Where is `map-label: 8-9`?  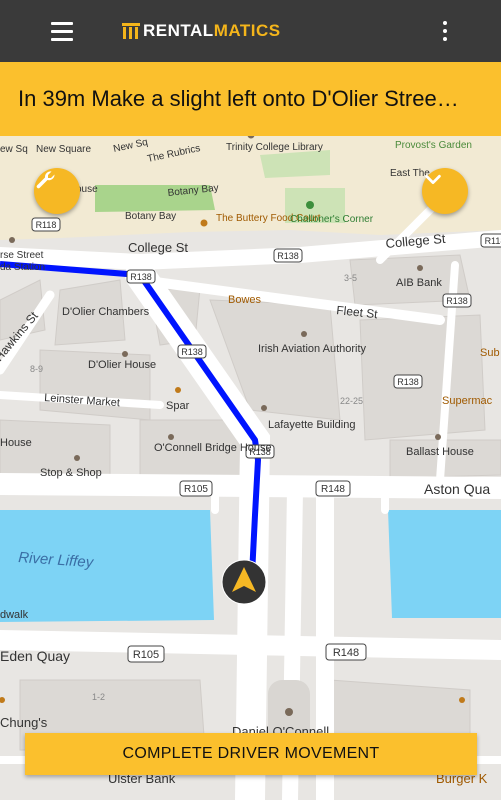
map-label: 8-9 is located at coordinates (36, 369).